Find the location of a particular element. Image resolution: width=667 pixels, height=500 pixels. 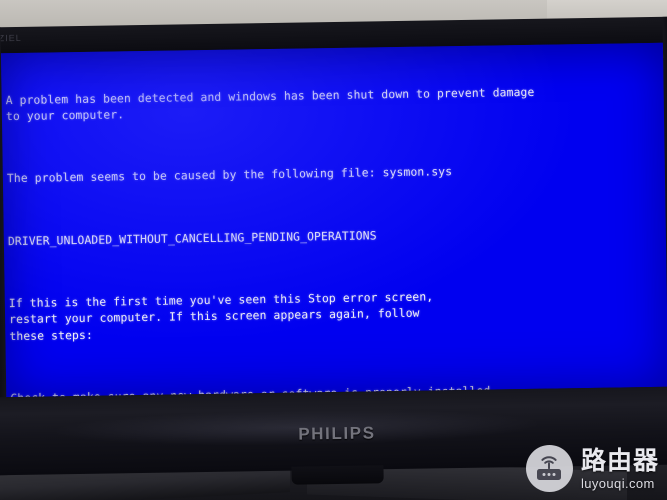

watermark-site: luyouqi.com is located at coordinates (617, 483).